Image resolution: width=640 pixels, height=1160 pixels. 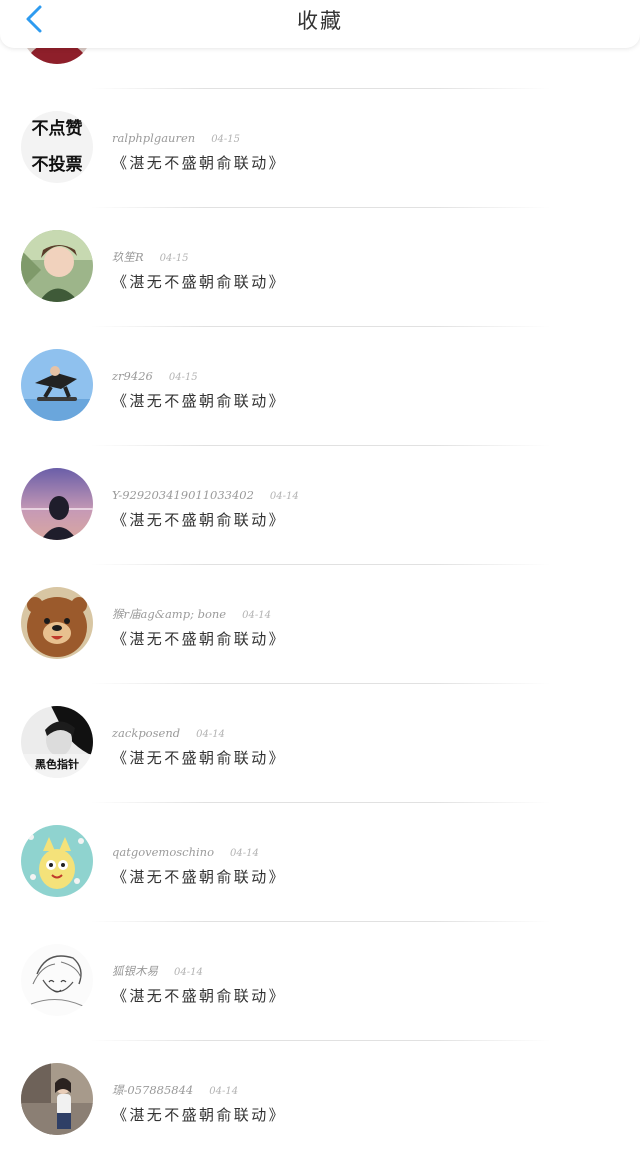 I want to click on item-meta: ralphplgauren 04-15, so click(x=176, y=136).